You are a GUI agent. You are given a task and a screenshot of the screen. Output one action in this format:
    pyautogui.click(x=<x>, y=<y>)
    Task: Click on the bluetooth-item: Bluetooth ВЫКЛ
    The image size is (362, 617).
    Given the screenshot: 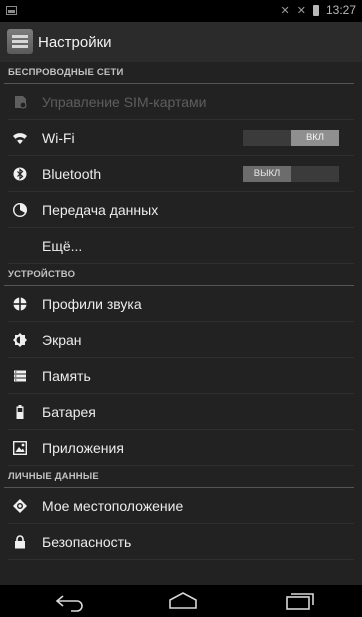 What is the action you would take?
    pyautogui.click(x=181, y=174)
    